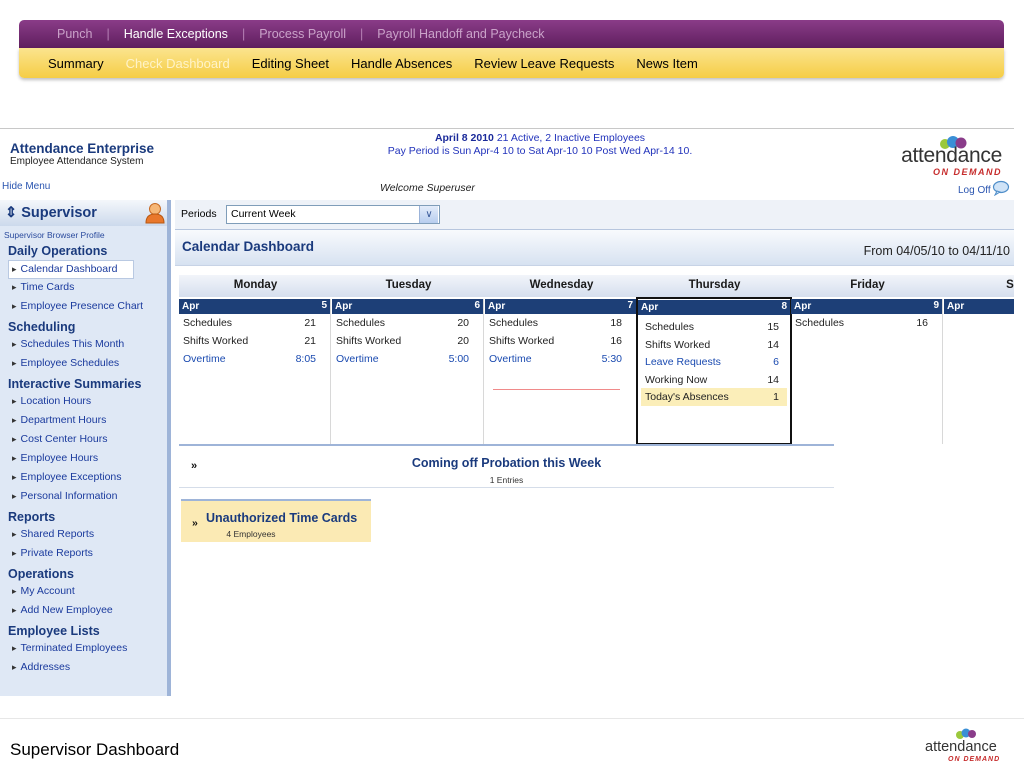 This screenshot has height=768, width=1024. I want to click on day-cell-friday: Apr 9 Schedules 16, so click(867, 371).